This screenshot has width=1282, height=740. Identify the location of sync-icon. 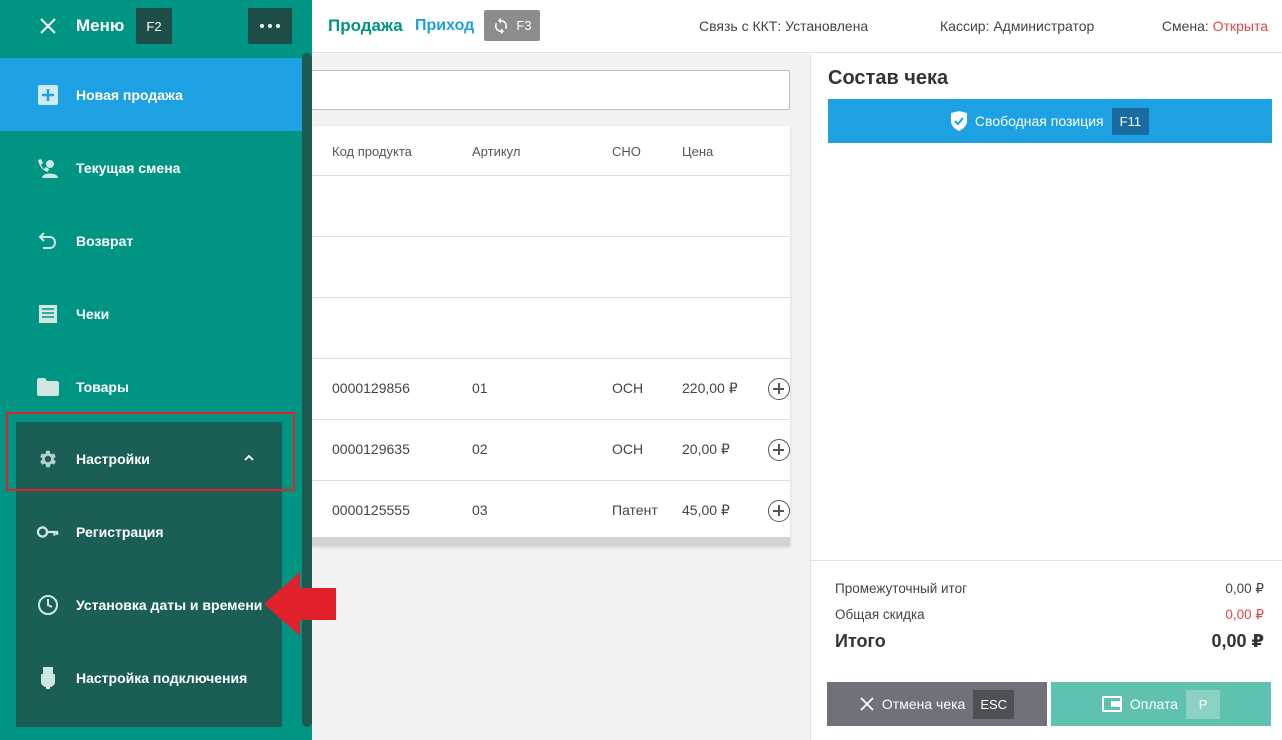
(501, 25).